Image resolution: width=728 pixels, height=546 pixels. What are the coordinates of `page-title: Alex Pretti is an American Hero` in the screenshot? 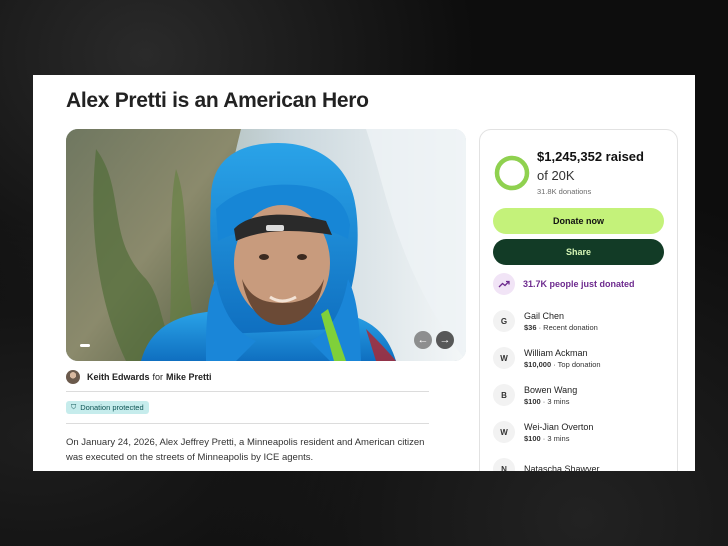 It's located at (217, 100).